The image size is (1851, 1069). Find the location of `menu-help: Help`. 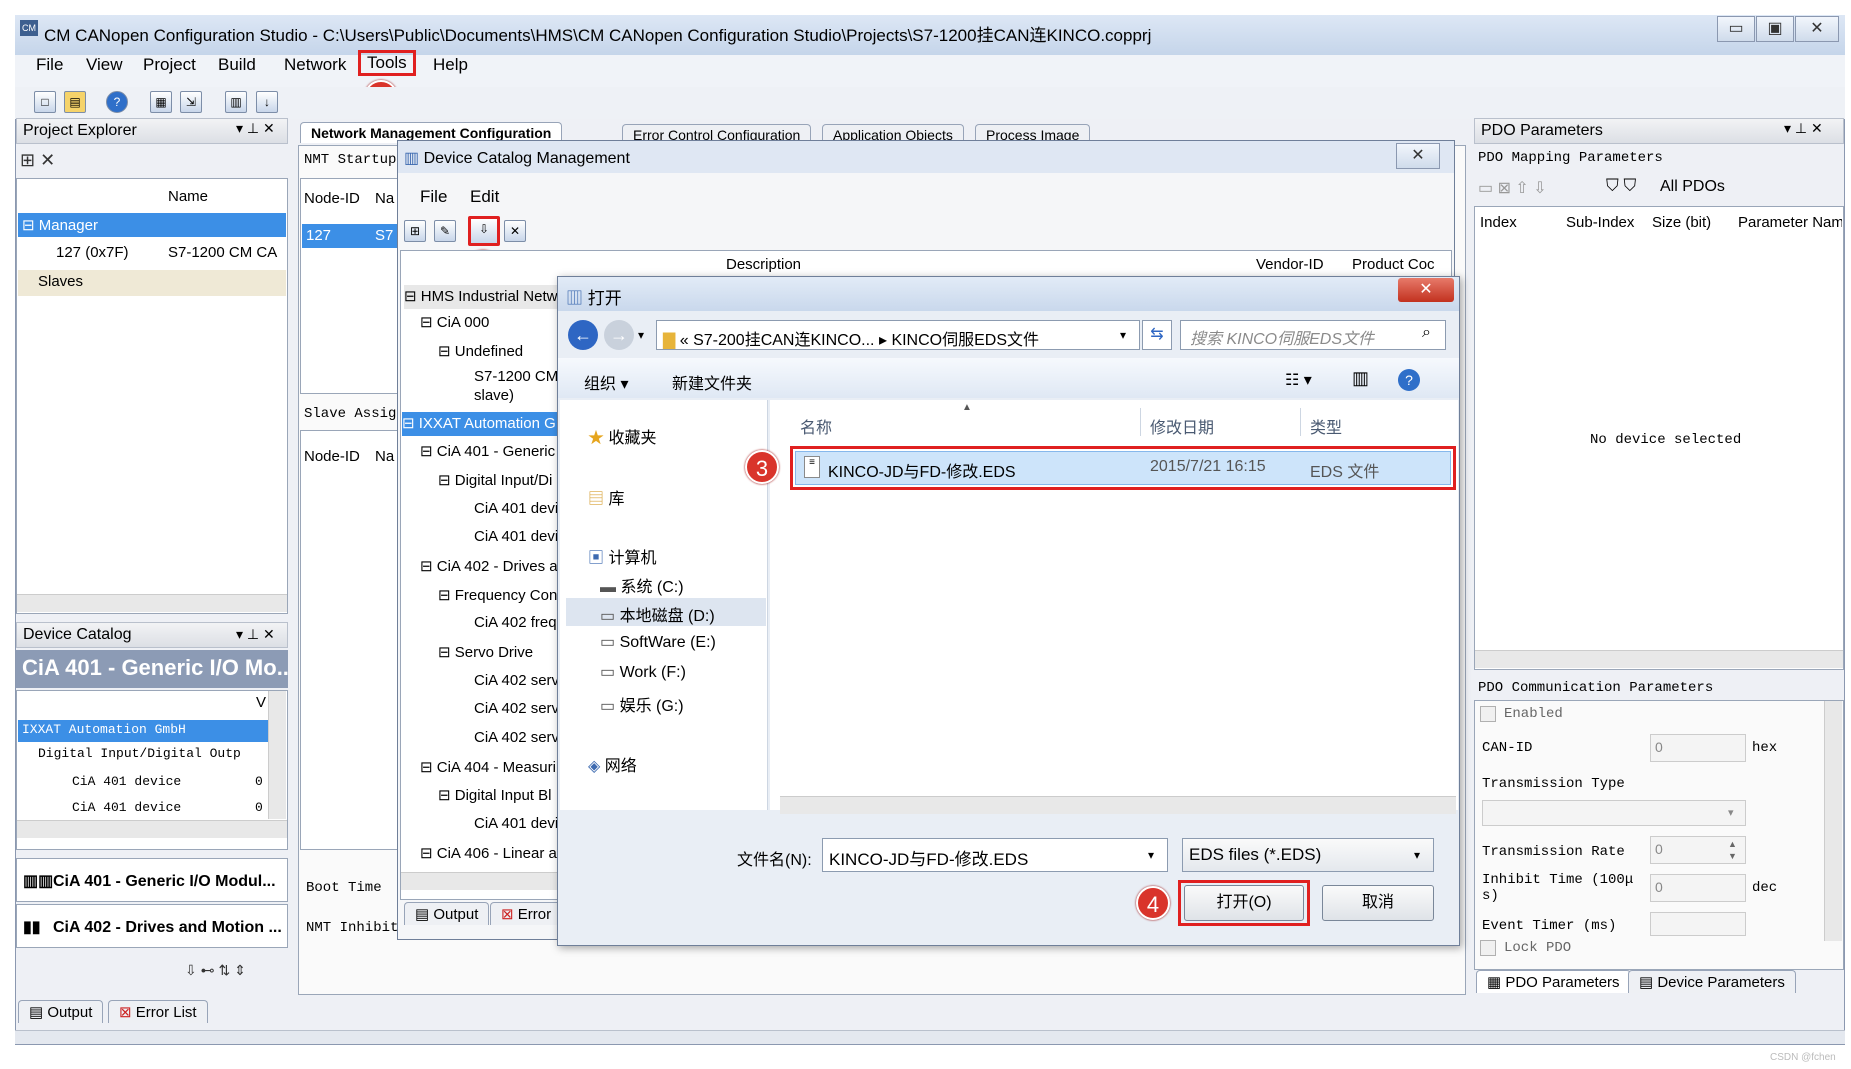

menu-help: Help is located at coordinates (450, 65).